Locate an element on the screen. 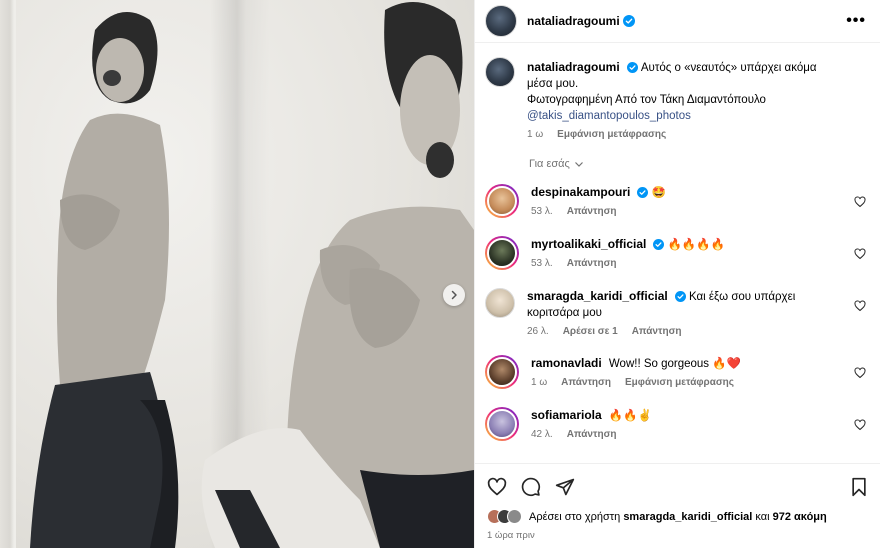 The width and height of the screenshot is (880, 548). comment-time: 42 λ. is located at coordinates (542, 434).